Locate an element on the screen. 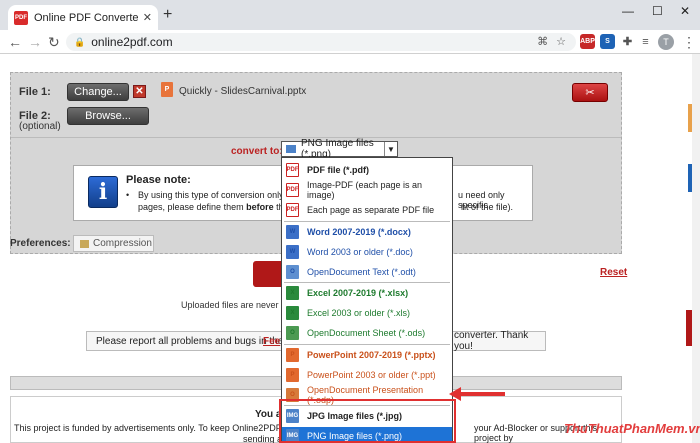 This screenshot has height=443, width=700. adblock-extension-icon: ABP is located at coordinates (587, 41).